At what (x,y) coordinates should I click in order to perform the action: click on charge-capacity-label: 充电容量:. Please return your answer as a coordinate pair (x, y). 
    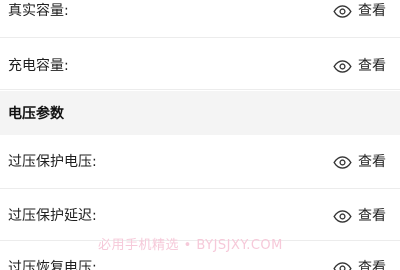
    Looking at the image, I should click on (38, 66).